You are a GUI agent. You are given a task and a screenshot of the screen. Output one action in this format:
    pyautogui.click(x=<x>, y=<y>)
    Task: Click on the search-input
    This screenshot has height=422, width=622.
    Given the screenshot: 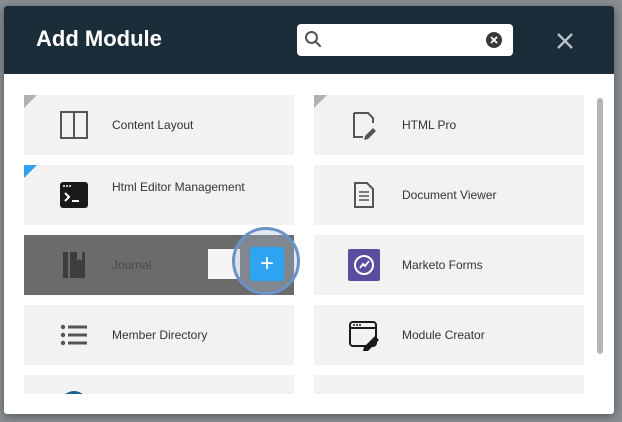 What is the action you would take?
    pyautogui.click(x=404, y=40)
    